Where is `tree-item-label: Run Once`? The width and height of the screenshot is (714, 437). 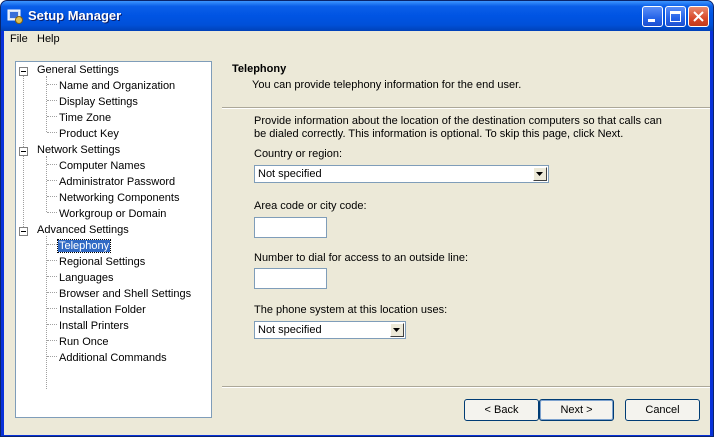 tree-item-label: Run Once is located at coordinates (84, 342).